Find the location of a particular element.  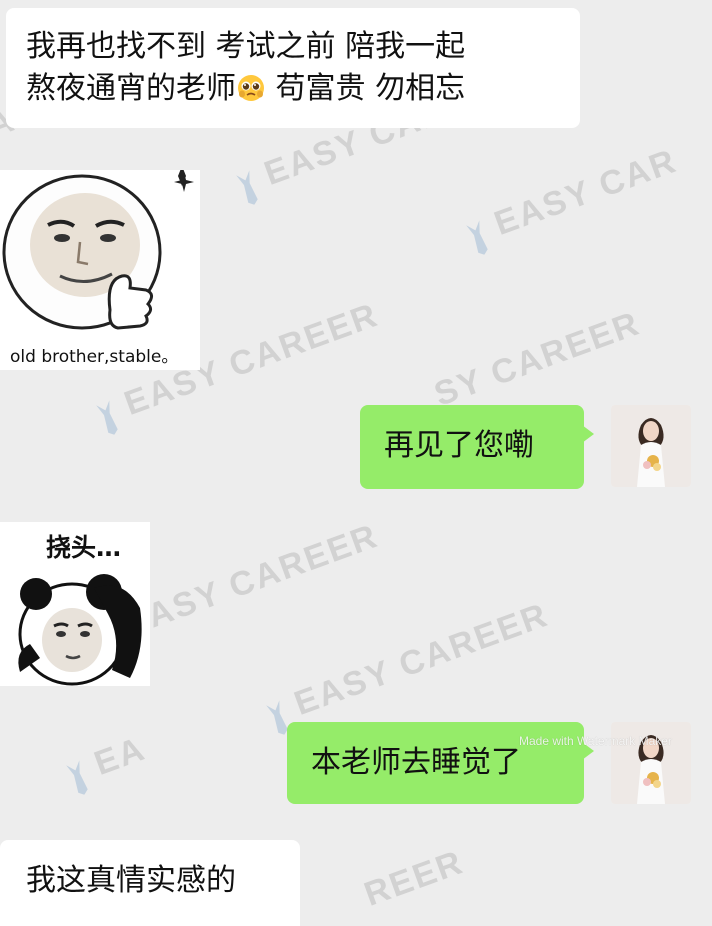

pleading-face-icon is located at coordinates (251, 88).